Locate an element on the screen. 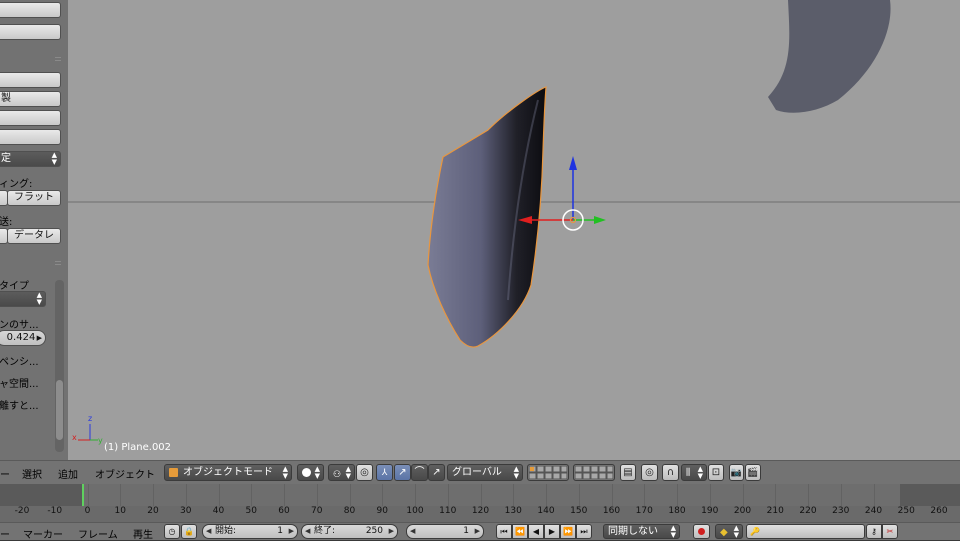 This screenshot has height=541, width=960. pivot-dropdown: ⚇ ▲ ▼ is located at coordinates (341, 472).